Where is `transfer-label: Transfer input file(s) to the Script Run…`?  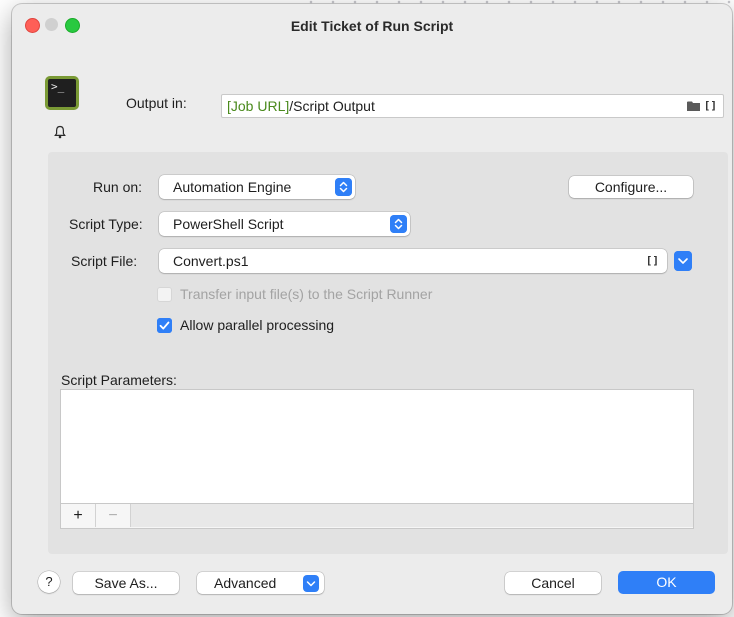 transfer-label: Transfer input file(s) to the Script Run… is located at coordinates (306, 294).